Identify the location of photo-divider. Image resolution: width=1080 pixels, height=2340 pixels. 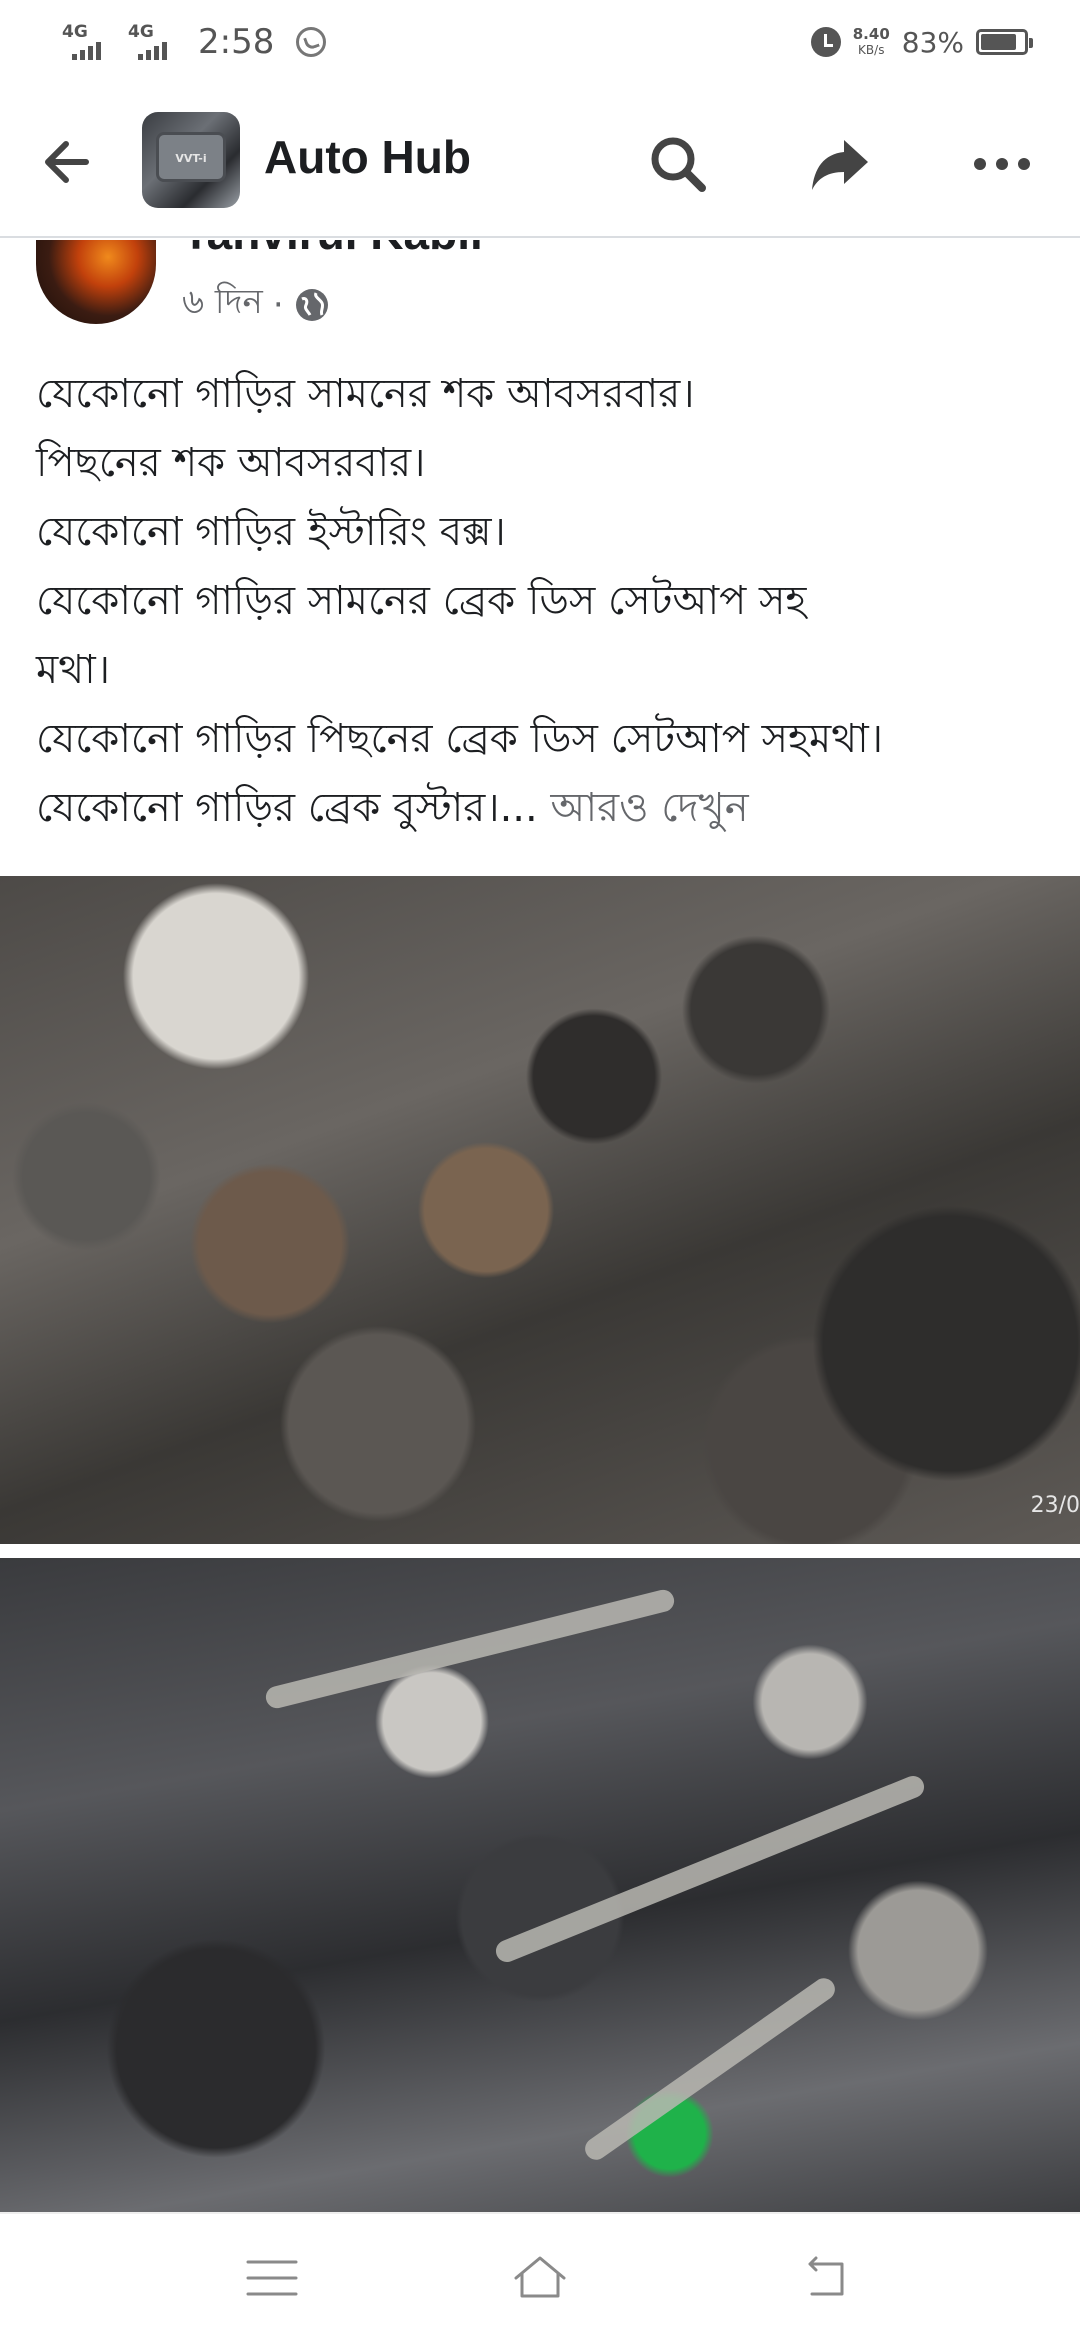
(540, 1551).